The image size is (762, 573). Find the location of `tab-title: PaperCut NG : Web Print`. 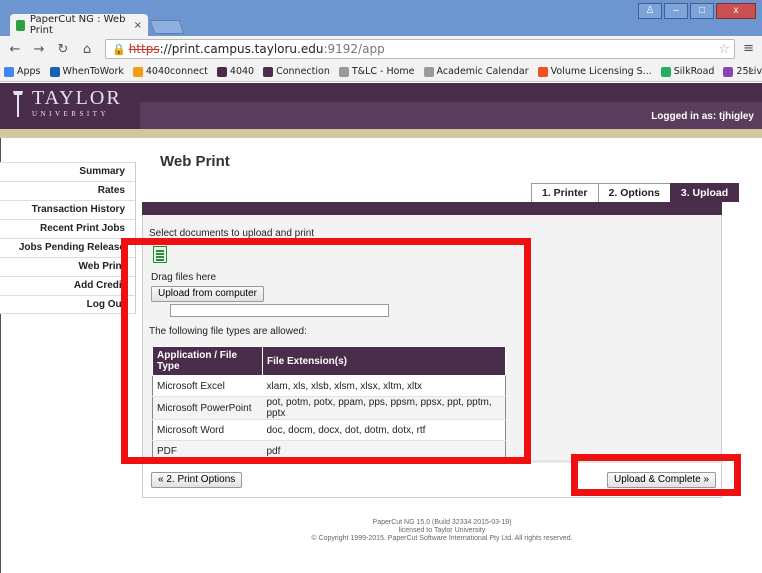

tab-title: PaperCut NG : Web Print is located at coordinates (77, 25).